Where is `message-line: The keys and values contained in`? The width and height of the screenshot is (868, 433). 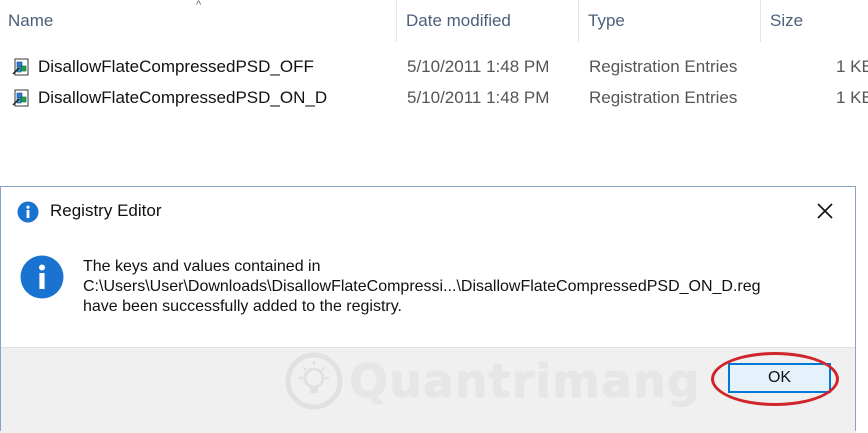
message-line: The keys and values contained in is located at coordinates (202, 266).